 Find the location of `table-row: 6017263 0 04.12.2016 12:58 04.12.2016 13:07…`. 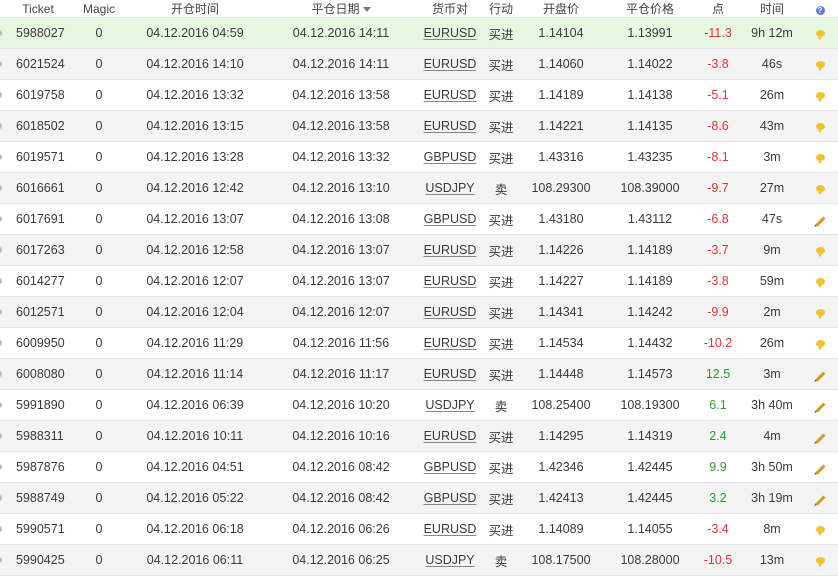

table-row: 6017263 0 04.12.2016 12:58 04.12.2016 13:07… is located at coordinates (419, 250).